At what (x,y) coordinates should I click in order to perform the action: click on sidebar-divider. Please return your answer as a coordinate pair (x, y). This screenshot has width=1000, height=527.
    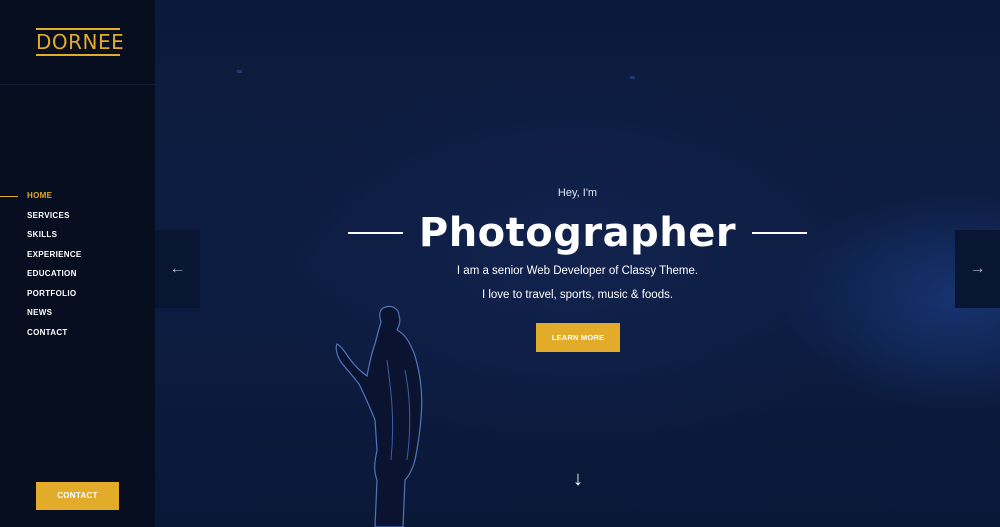
    Looking at the image, I should click on (77, 84).